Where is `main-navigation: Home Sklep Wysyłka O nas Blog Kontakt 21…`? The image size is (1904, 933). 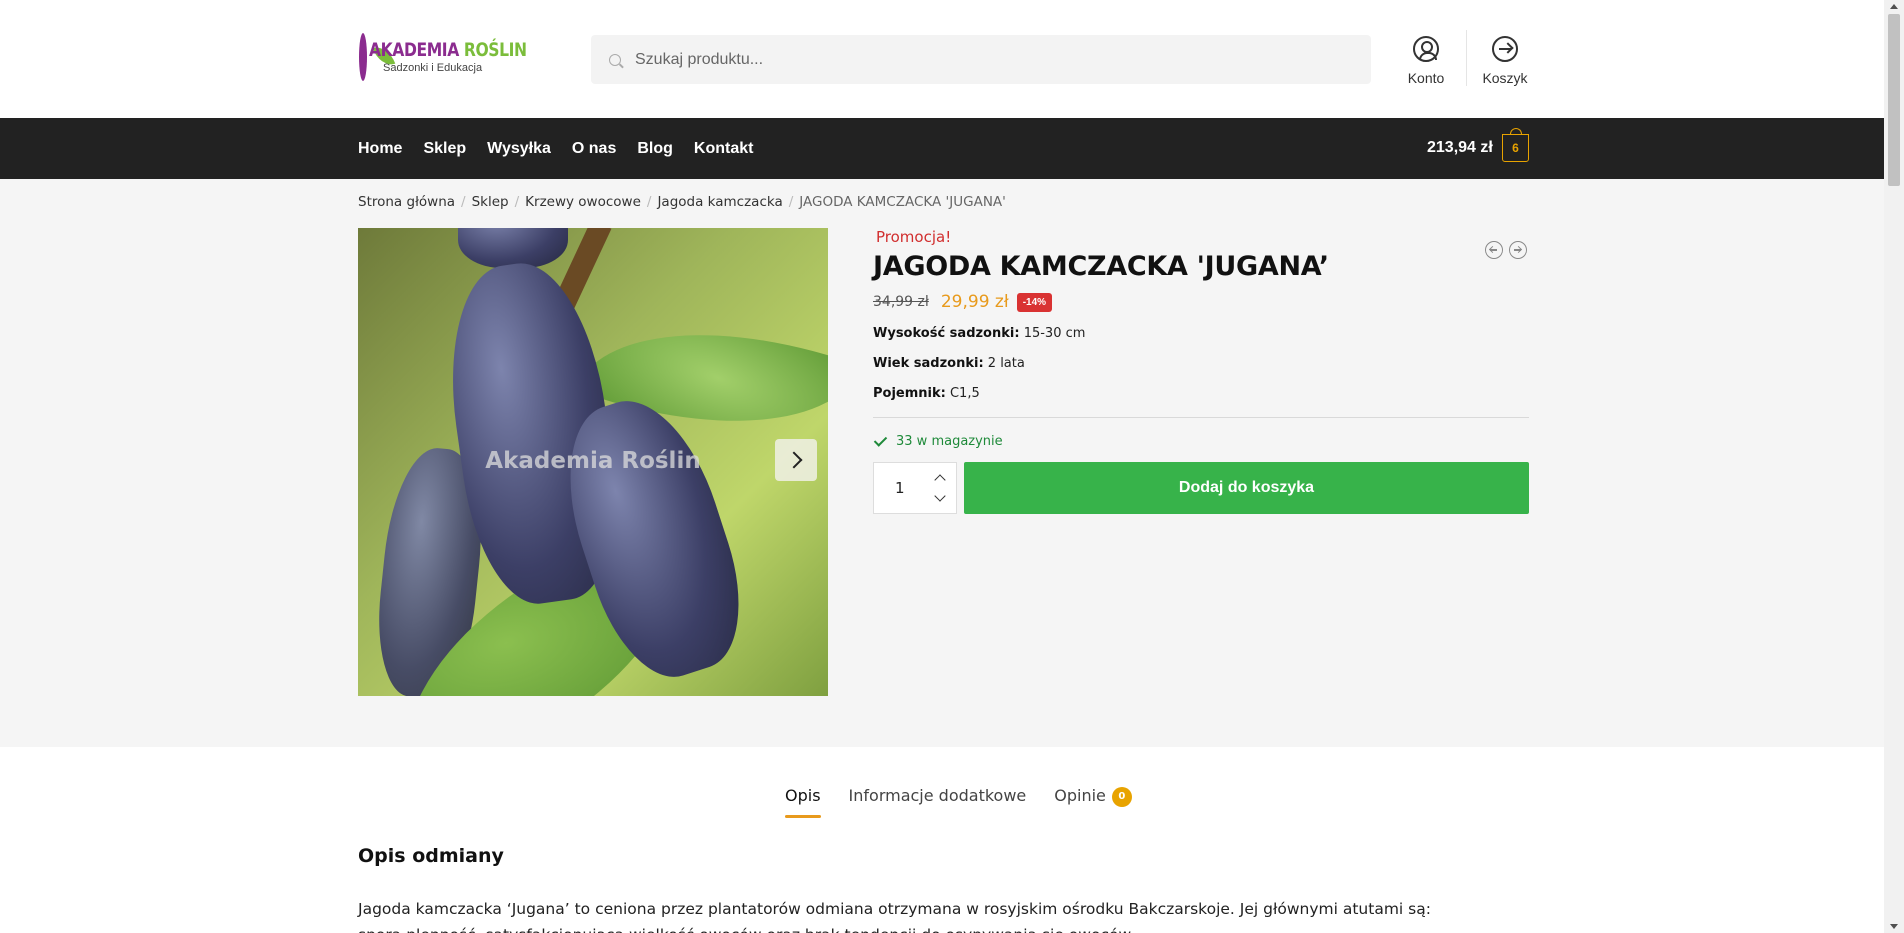
main-navigation: Home Sklep Wysyłka O nas Blog Kontakt 21… is located at coordinates (942, 148).